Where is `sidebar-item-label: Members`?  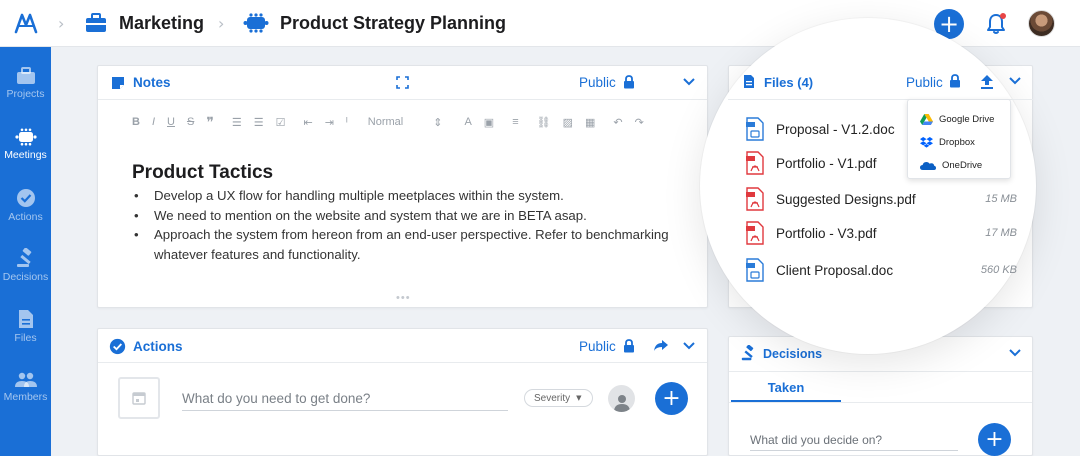 sidebar-item-label: Members is located at coordinates (25, 397).